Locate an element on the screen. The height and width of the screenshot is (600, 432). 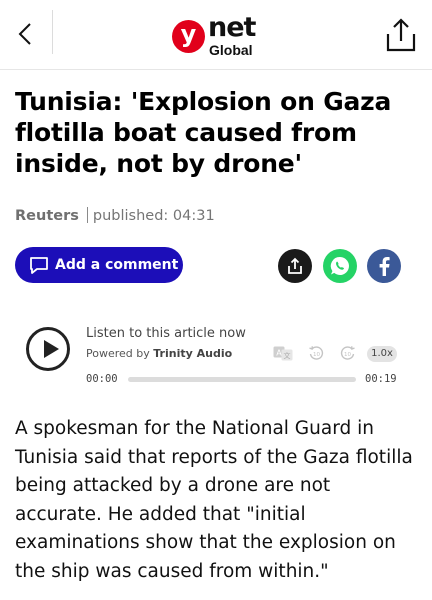
chevron-left-icon is located at coordinates (24, 34).